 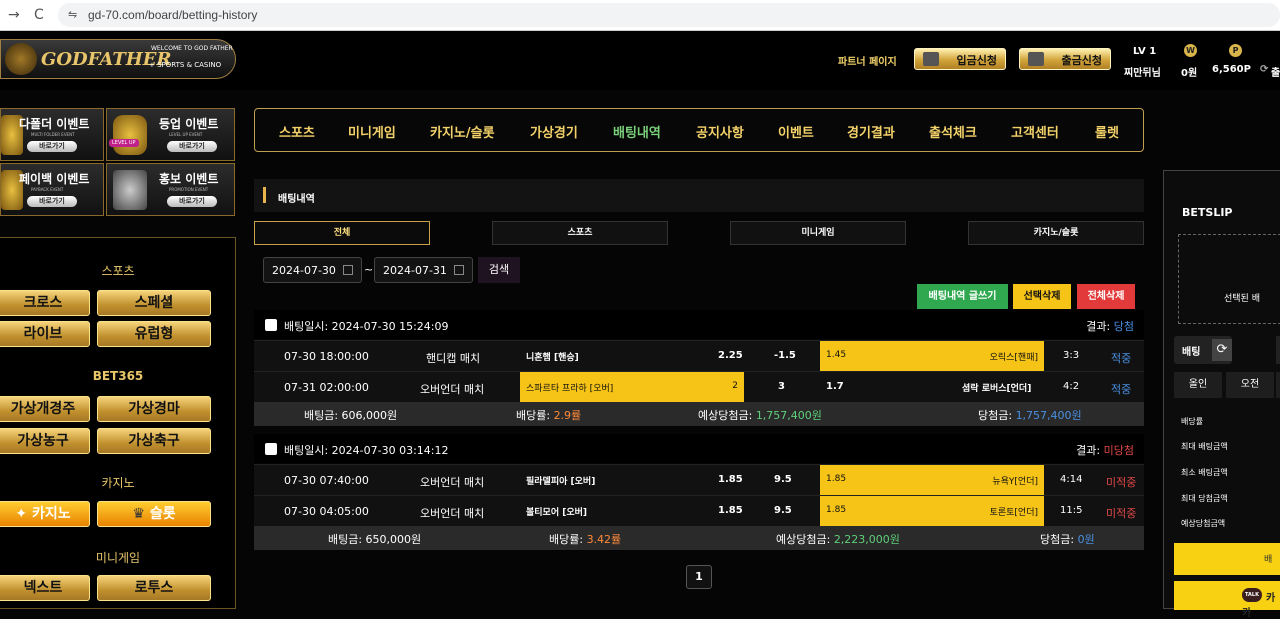 I want to click on nav-sports: 스포츠, so click(x=297, y=131).